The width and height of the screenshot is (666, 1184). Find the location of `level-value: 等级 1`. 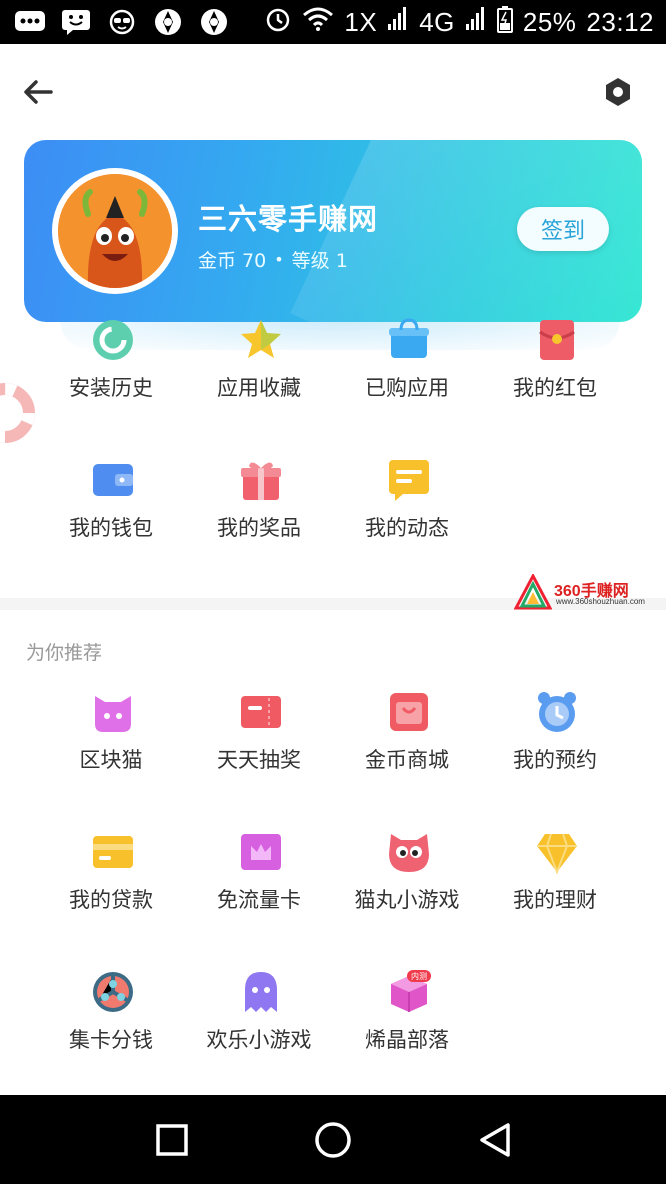

level-value: 等级 1 is located at coordinates (319, 261).